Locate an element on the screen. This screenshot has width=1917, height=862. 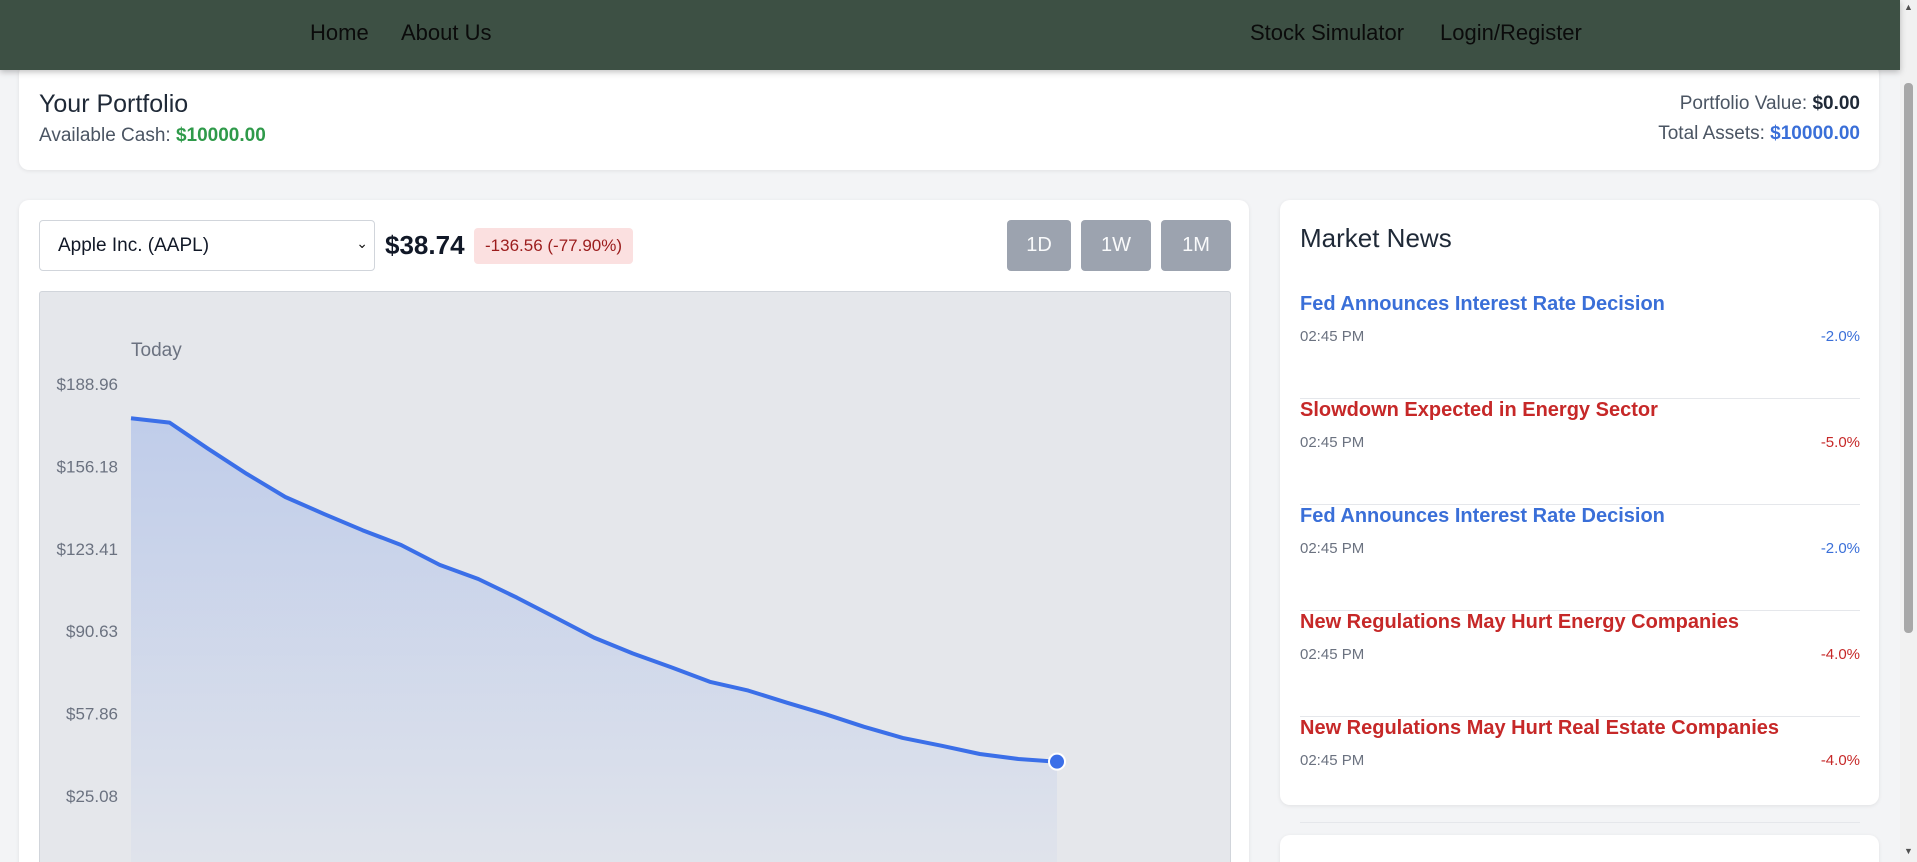
nav-home-link: Home is located at coordinates (339, 33).